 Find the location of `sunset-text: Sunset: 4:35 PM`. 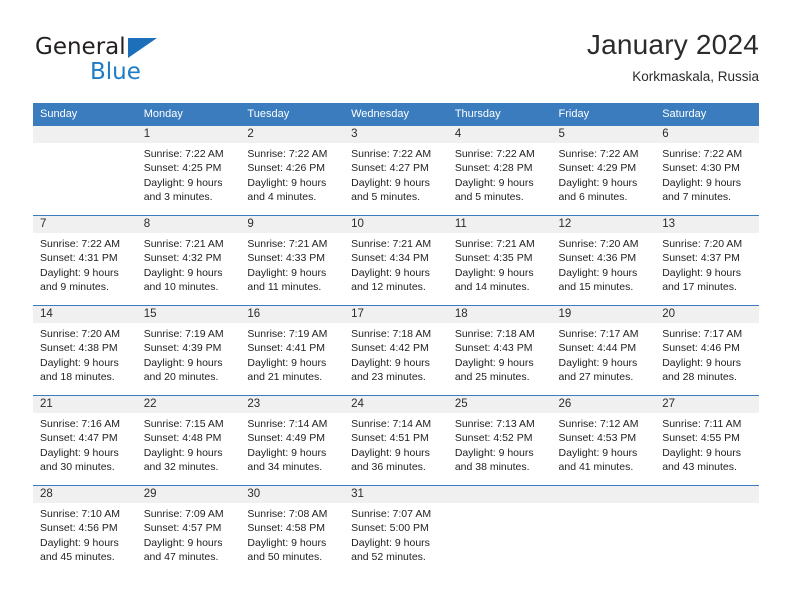

sunset-text: Sunset: 4:35 PM is located at coordinates (493, 258).